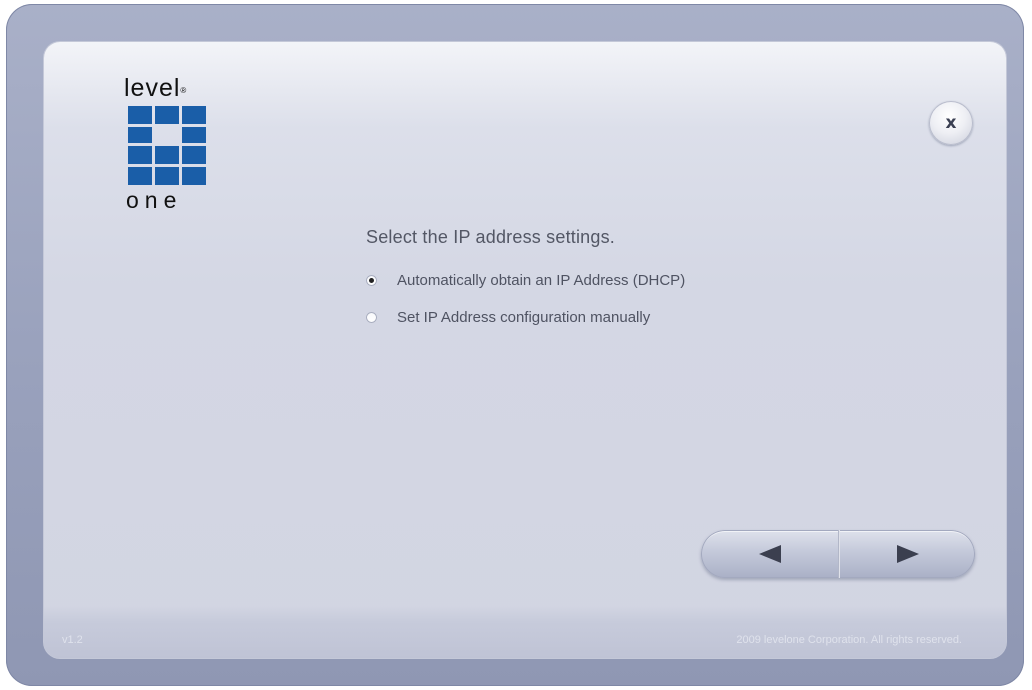  Describe the element at coordinates (524, 317) in the screenshot. I see `option-manual-label: Set IP Address configuration manually` at that location.